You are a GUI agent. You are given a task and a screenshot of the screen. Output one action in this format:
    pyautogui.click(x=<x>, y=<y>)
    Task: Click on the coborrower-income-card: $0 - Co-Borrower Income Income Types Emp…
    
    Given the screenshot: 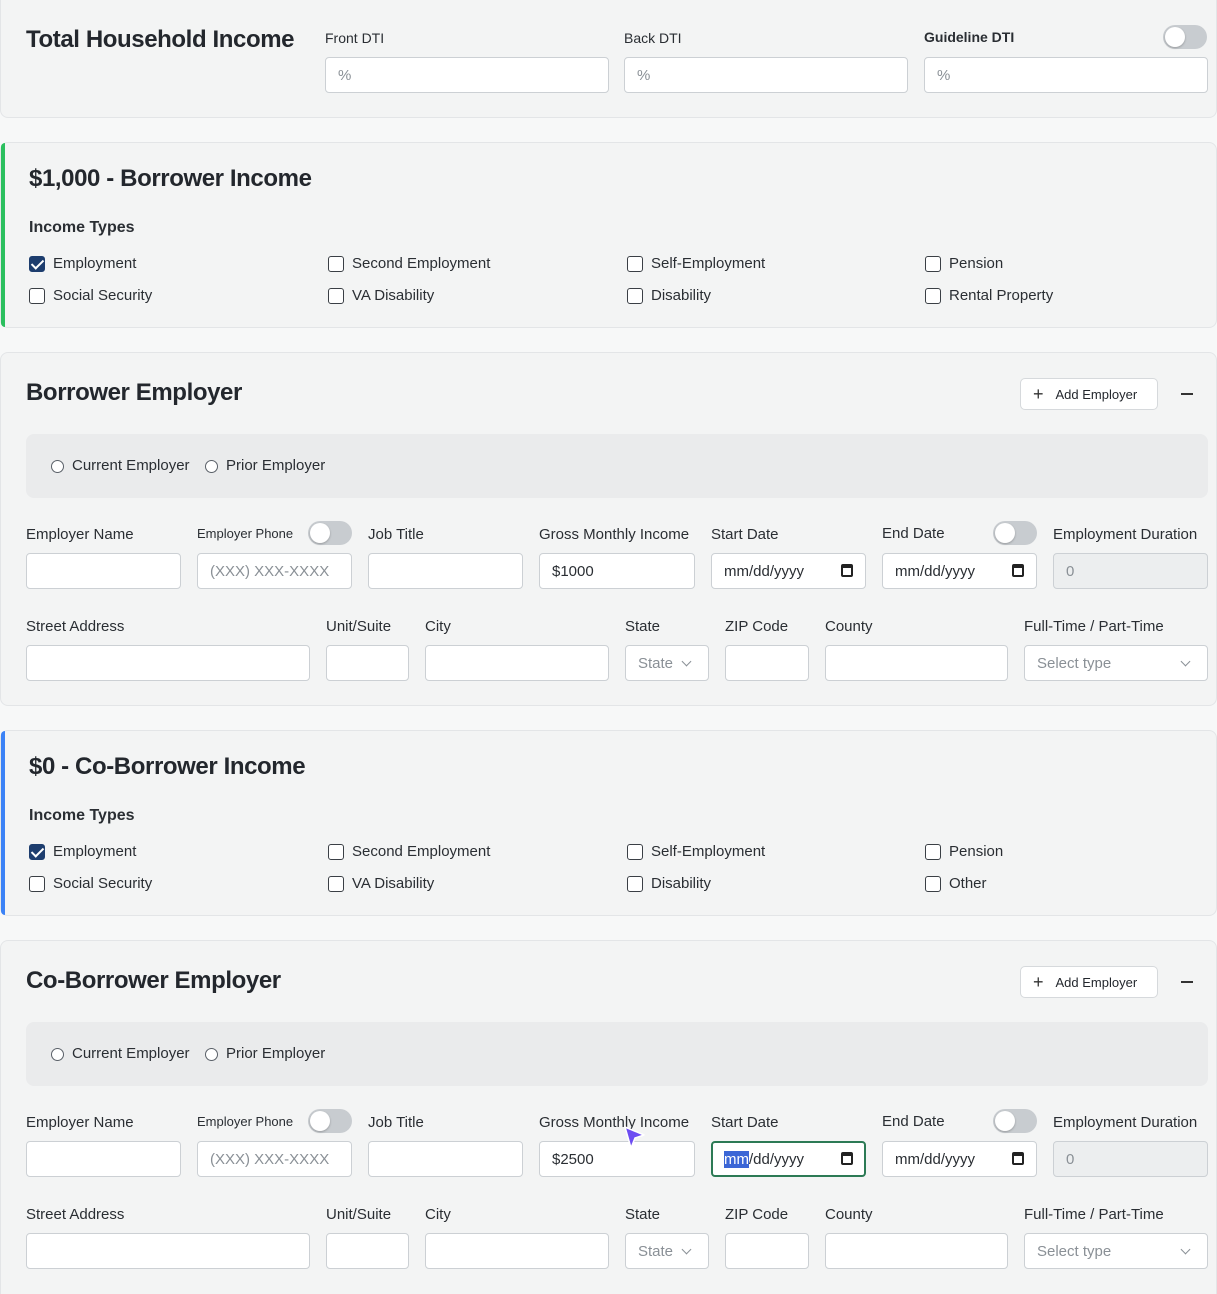 What is the action you would take?
    pyautogui.click(x=608, y=823)
    